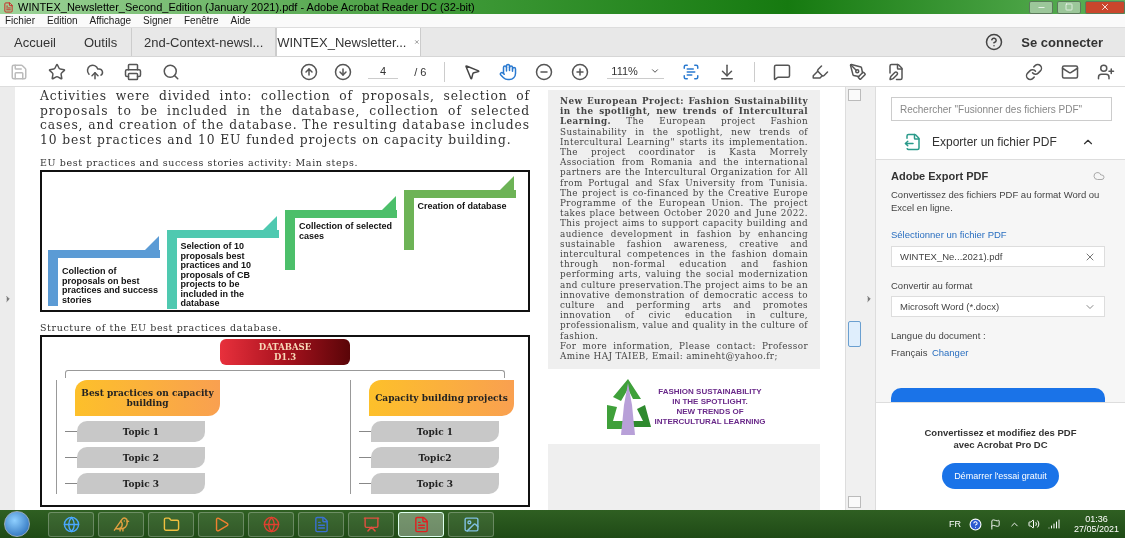 The image size is (1125, 538). I want to click on panel-heading: Adobe Export PDF, so click(940, 176).